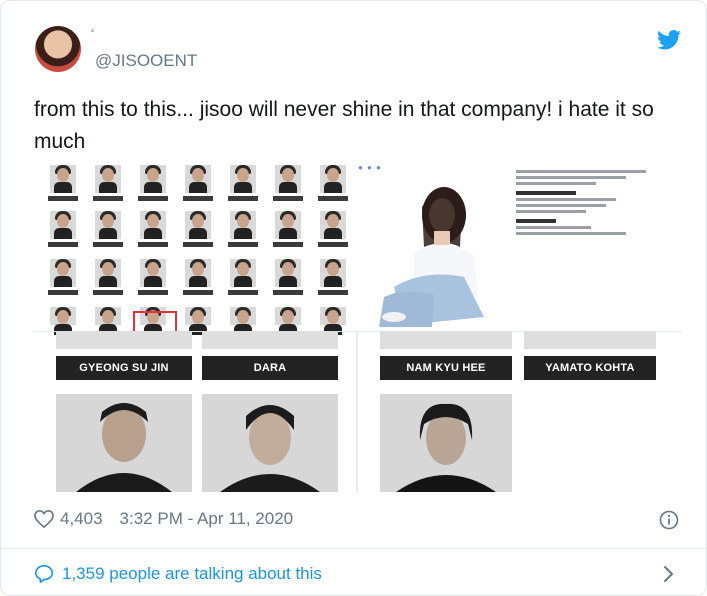 Image resolution: width=707 pixels, height=596 pixels. I want to click on heart-icon, so click(44, 519).